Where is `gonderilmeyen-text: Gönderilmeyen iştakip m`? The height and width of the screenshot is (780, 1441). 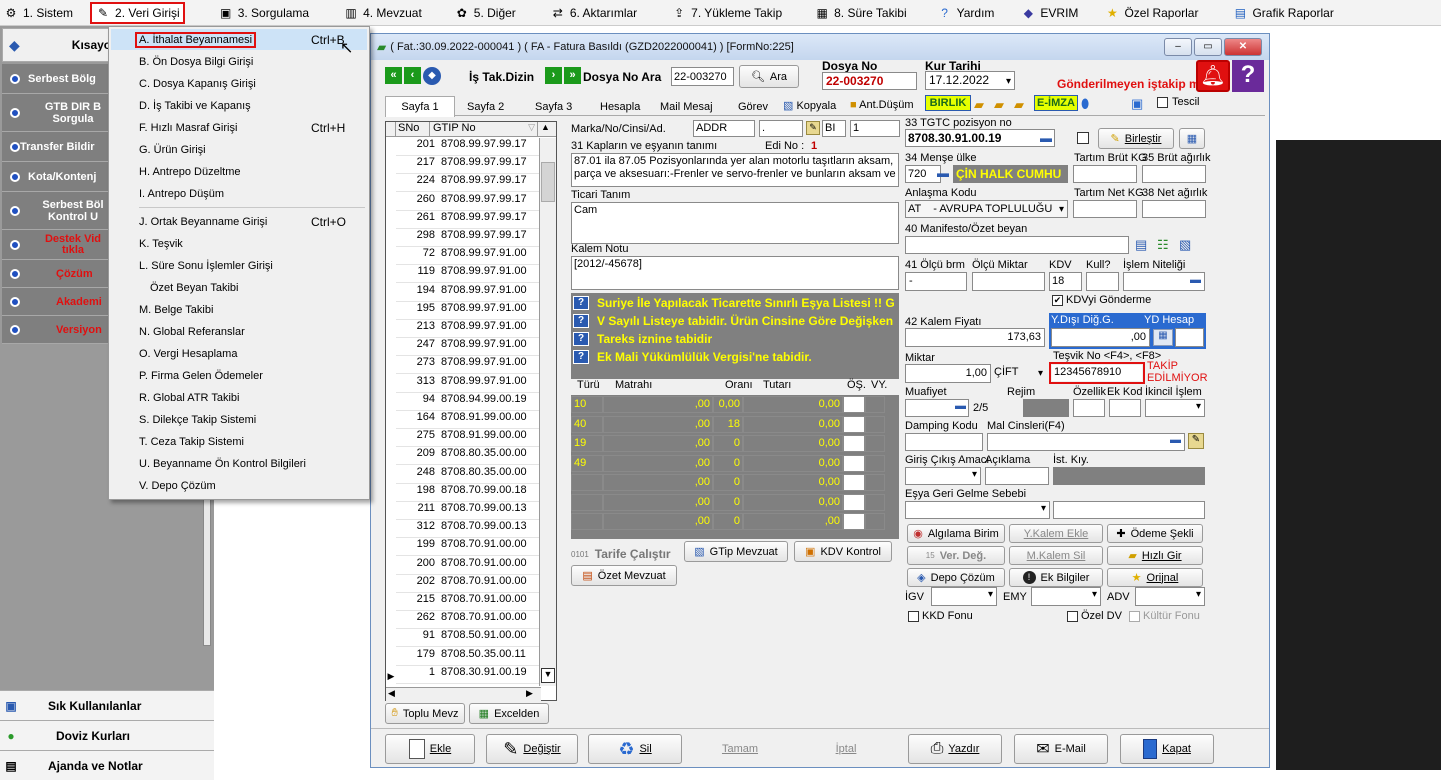 gonderilmeyen-text: Gönderilmeyen iştakip m is located at coordinates (1128, 84).